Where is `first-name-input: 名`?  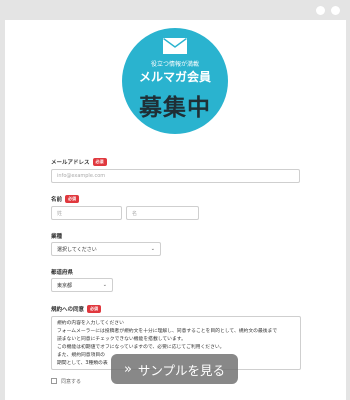 first-name-input: 名 is located at coordinates (162, 213).